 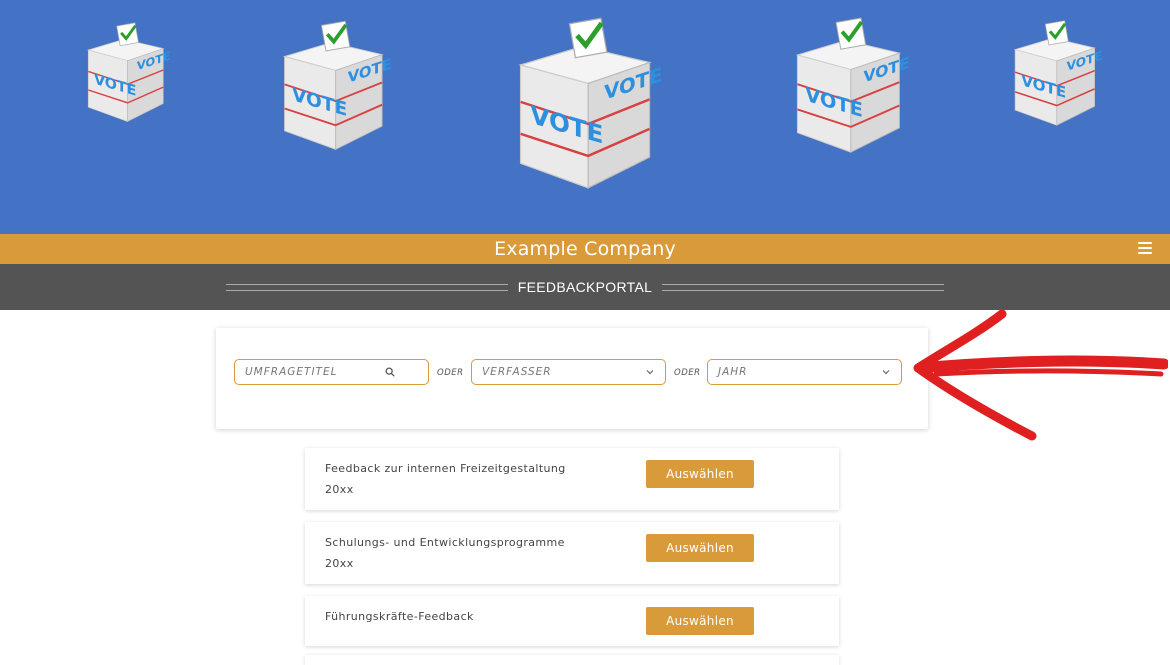 What do you see at coordinates (572, 660) in the screenshot?
I see `survey-card` at bounding box center [572, 660].